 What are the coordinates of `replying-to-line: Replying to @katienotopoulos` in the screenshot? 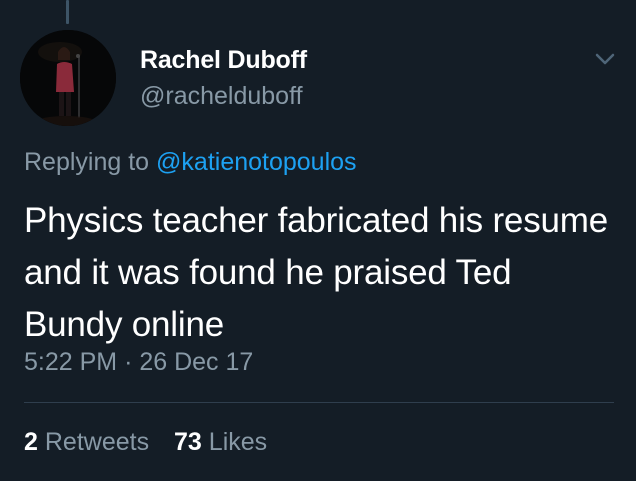 It's located at (190, 162).